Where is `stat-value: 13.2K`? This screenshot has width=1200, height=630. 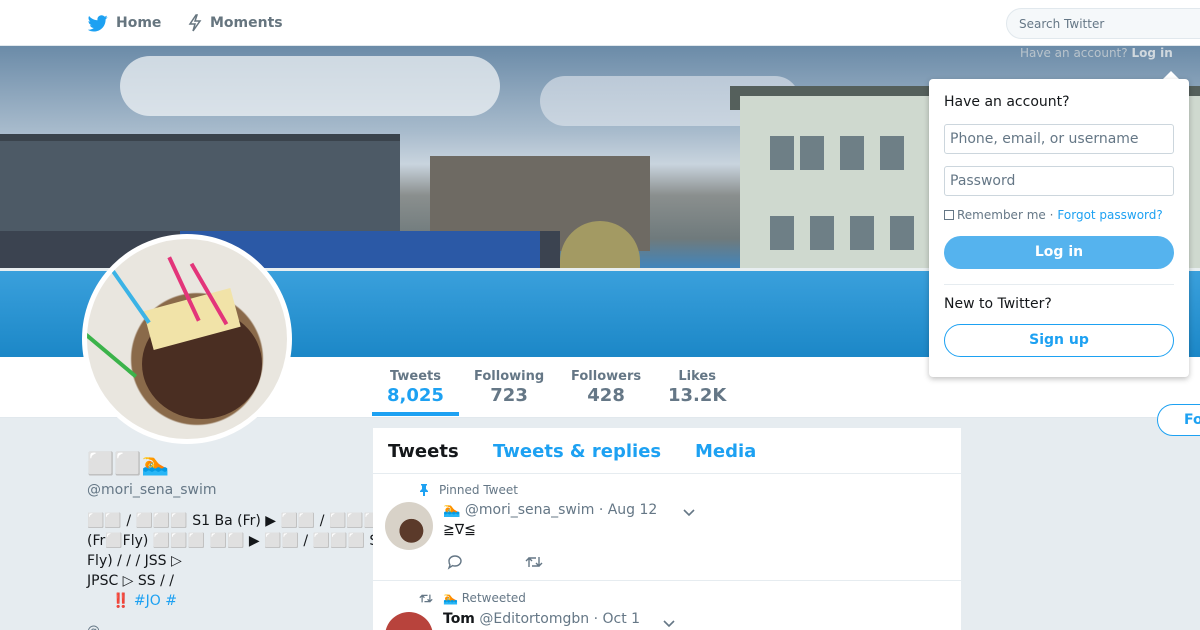
stat-value: 13.2K is located at coordinates (697, 395).